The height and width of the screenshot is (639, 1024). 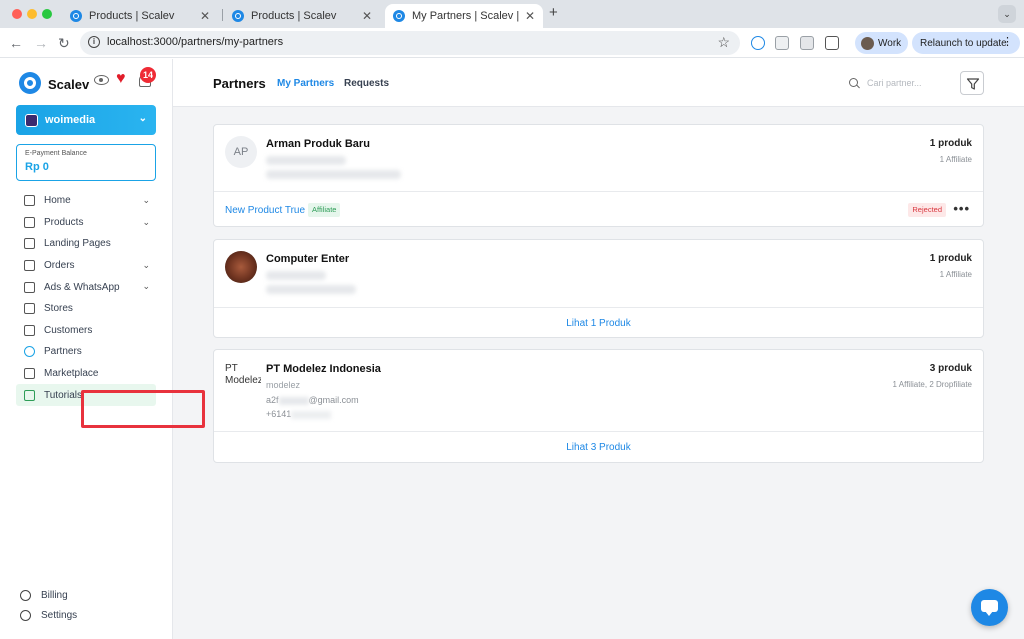 I want to click on file-icon, so click(x=29, y=244).